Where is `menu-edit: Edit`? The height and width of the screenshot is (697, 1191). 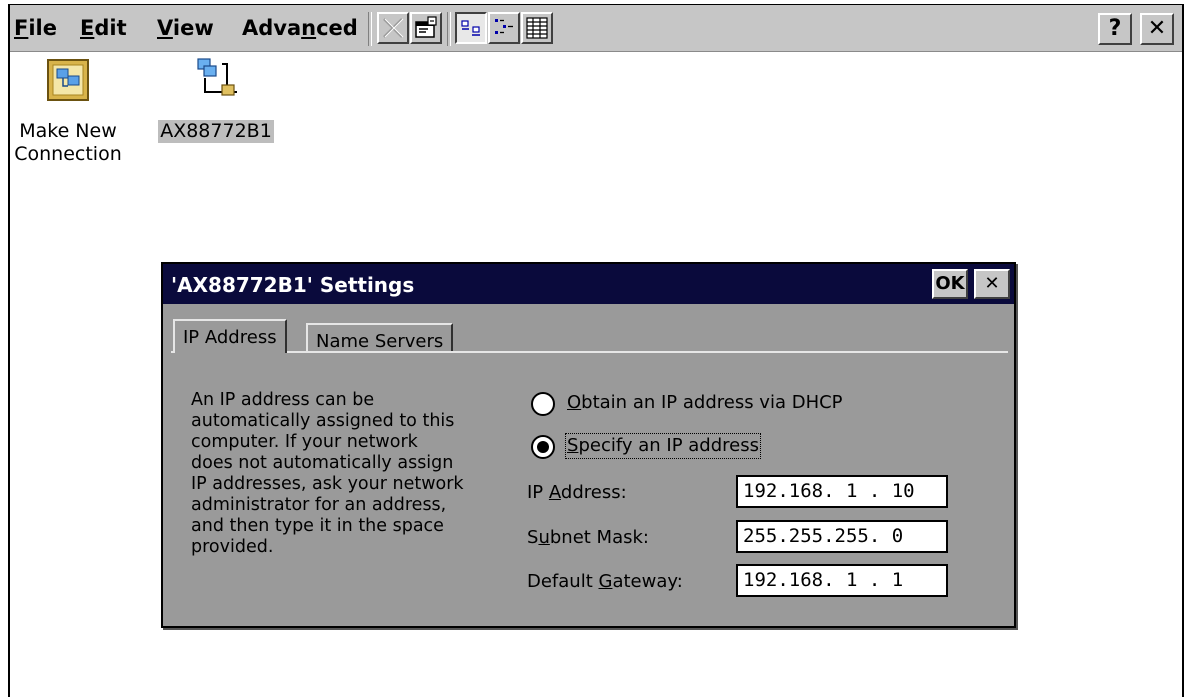 menu-edit: Edit is located at coordinates (103, 28).